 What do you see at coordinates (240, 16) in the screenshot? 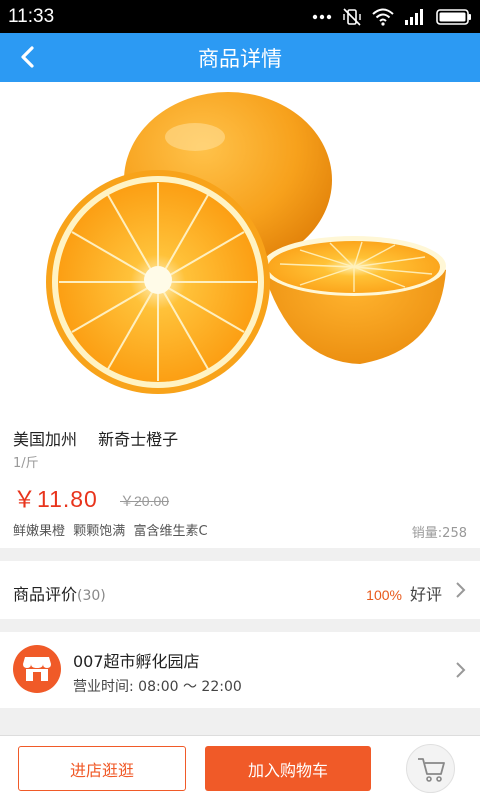
I see `status-bar: 11:33` at bounding box center [240, 16].